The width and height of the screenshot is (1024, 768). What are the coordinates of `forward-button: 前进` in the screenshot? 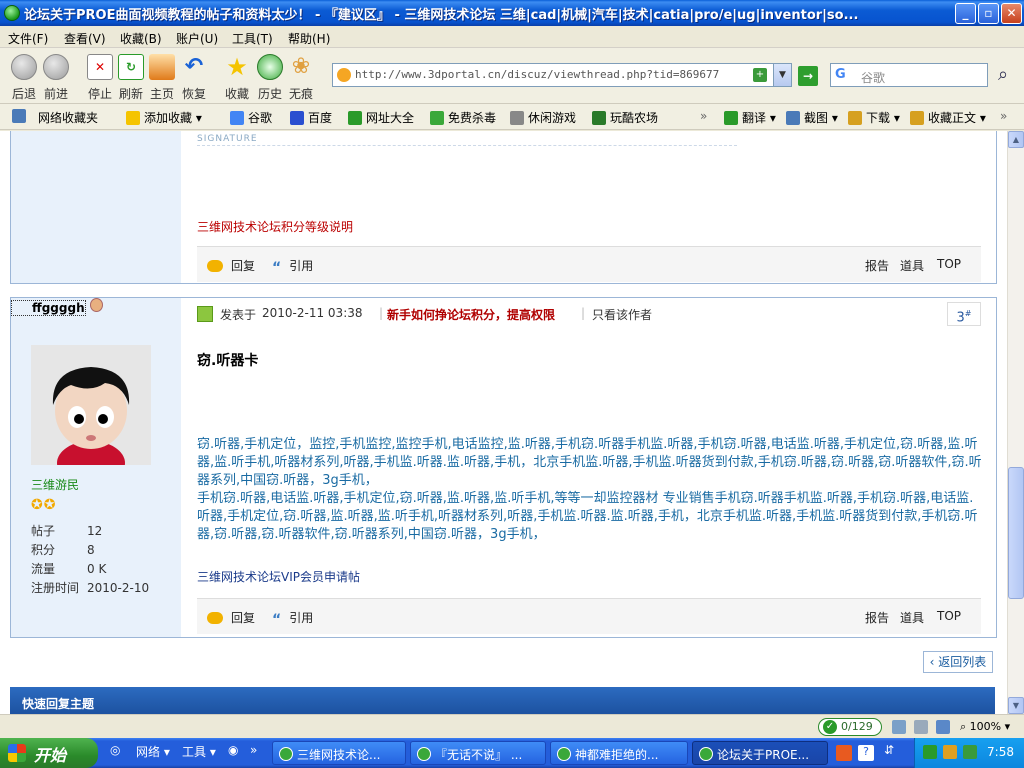 It's located at (56, 78).